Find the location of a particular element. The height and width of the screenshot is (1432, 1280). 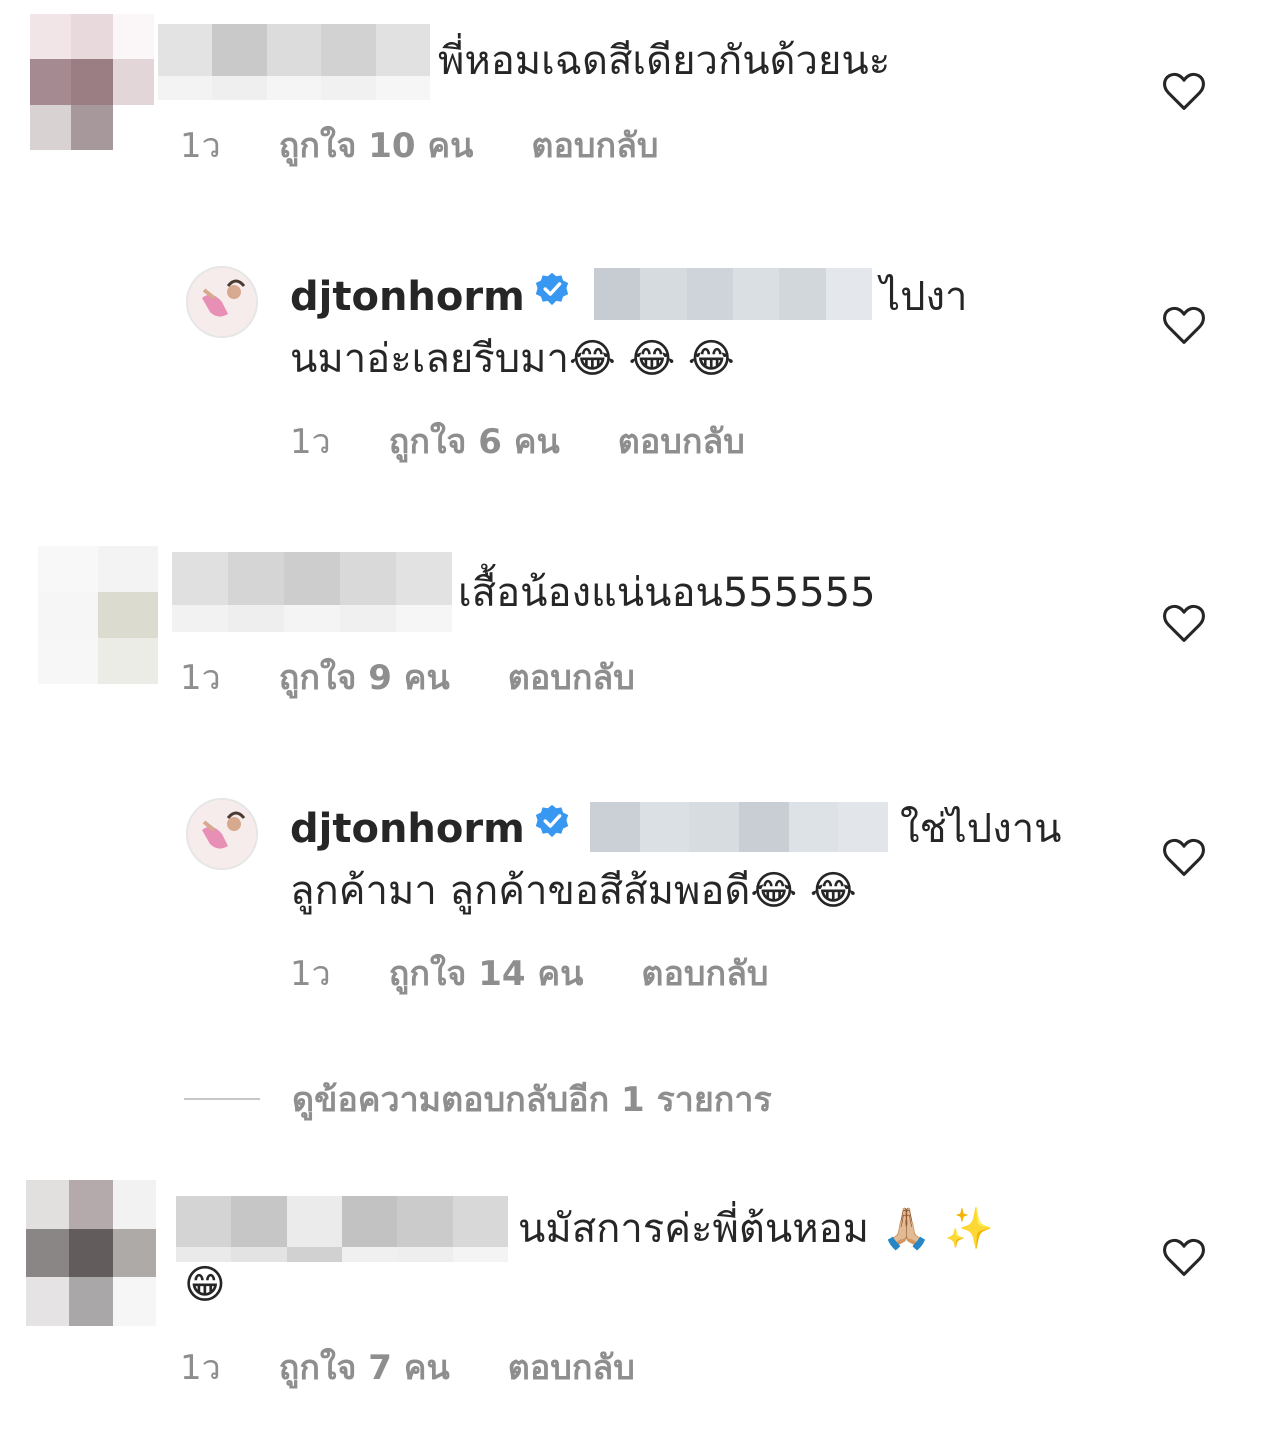

reply-text: นมาอ่ะเลยรีบมา is located at coordinates (430, 359).